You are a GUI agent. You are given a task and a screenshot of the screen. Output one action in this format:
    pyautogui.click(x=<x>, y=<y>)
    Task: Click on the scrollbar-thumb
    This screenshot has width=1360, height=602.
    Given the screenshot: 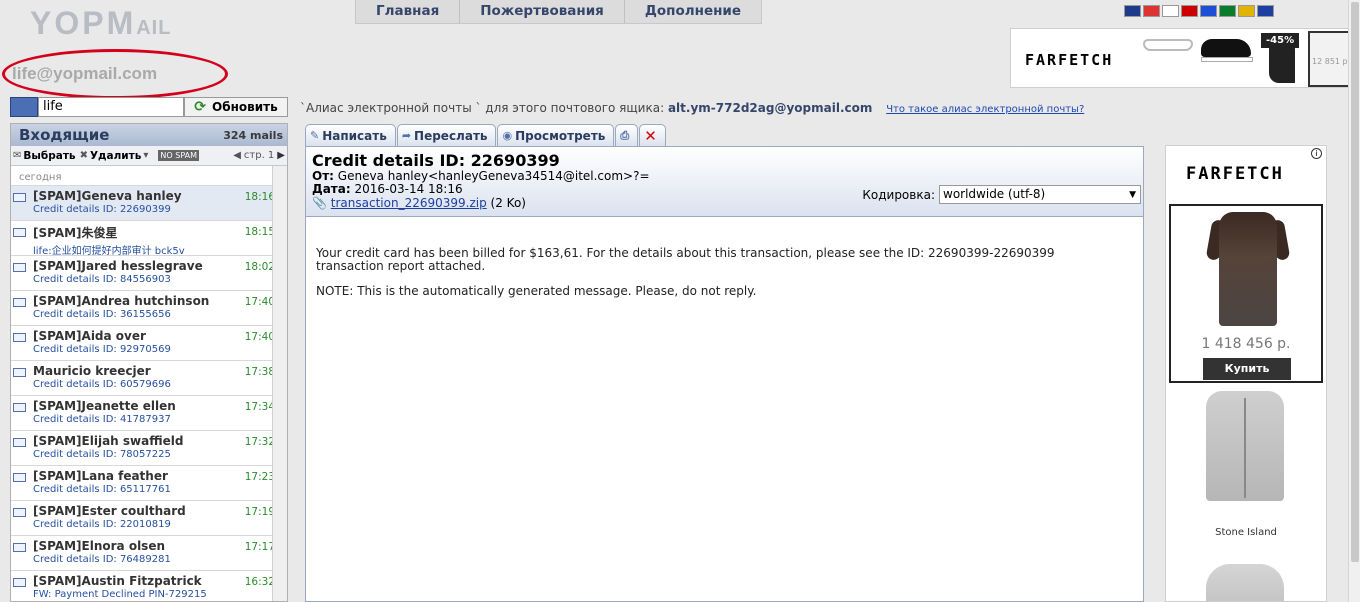 What is the action you would take?
    pyautogui.click(x=1355, y=282)
    